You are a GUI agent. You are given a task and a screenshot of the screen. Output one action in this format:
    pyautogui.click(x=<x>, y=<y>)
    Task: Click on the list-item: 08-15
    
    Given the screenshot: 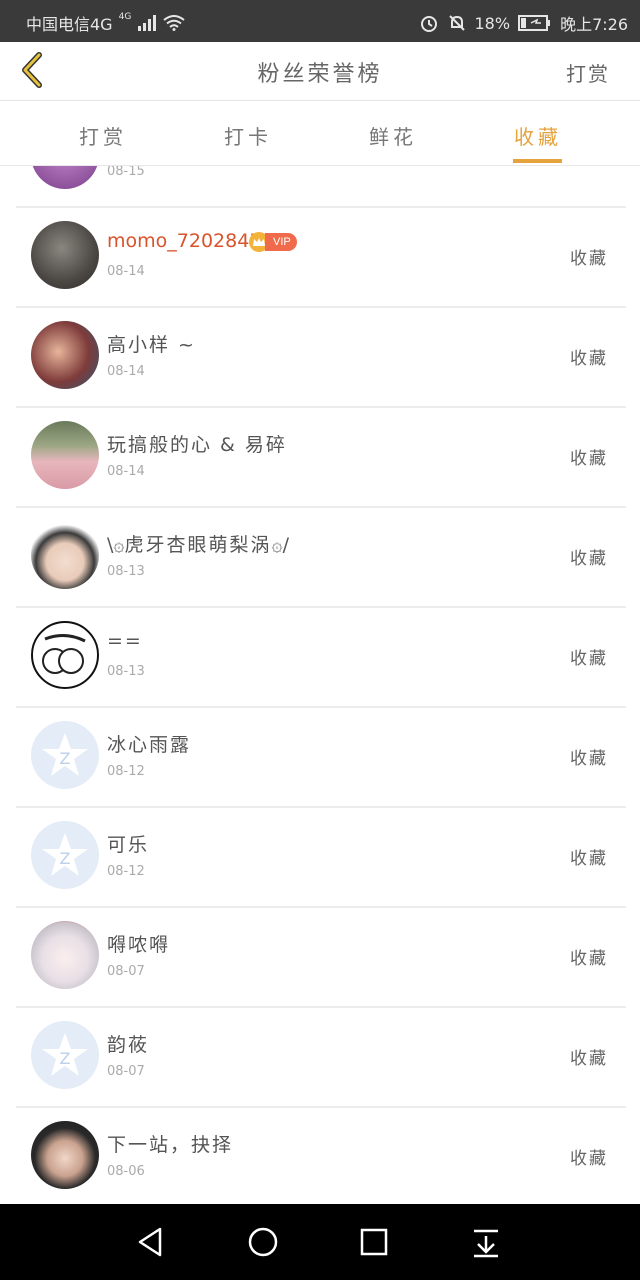 What is the action you would take?
    pyautogui.click(x=321, y=187)
    